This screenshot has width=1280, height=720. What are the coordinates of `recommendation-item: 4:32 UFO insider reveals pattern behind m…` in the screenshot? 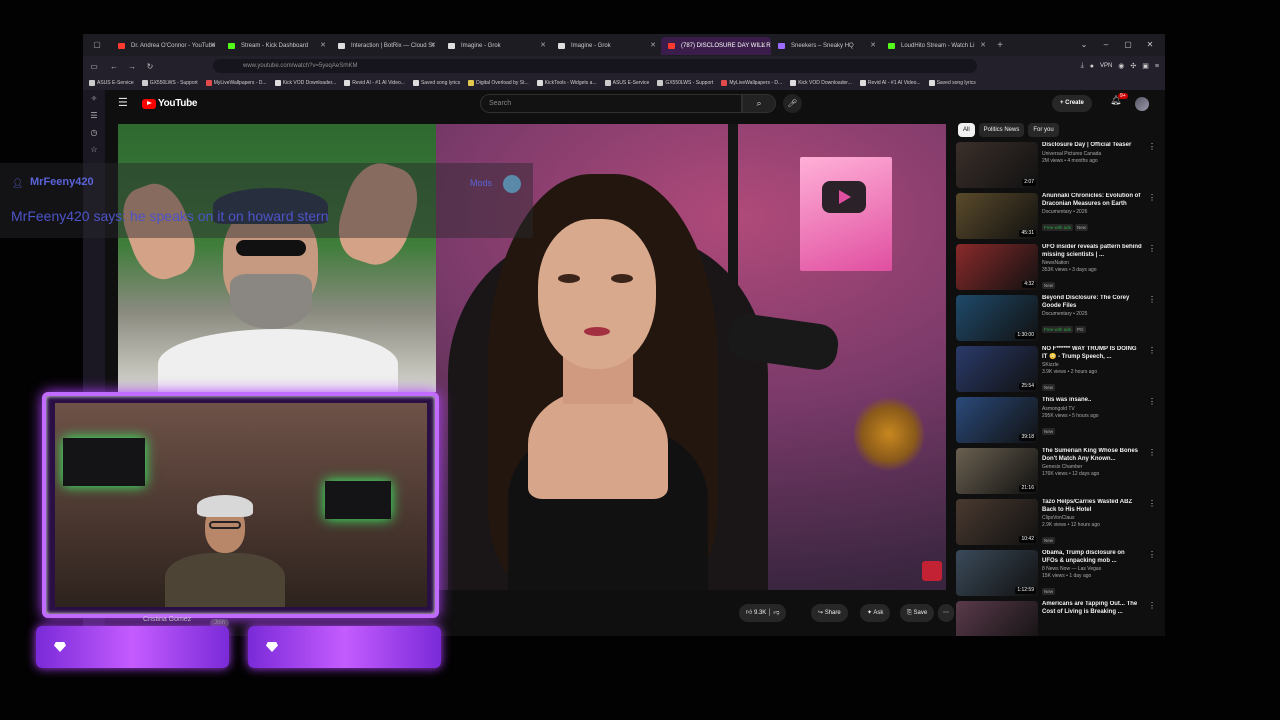 It's located at (1058, 267).